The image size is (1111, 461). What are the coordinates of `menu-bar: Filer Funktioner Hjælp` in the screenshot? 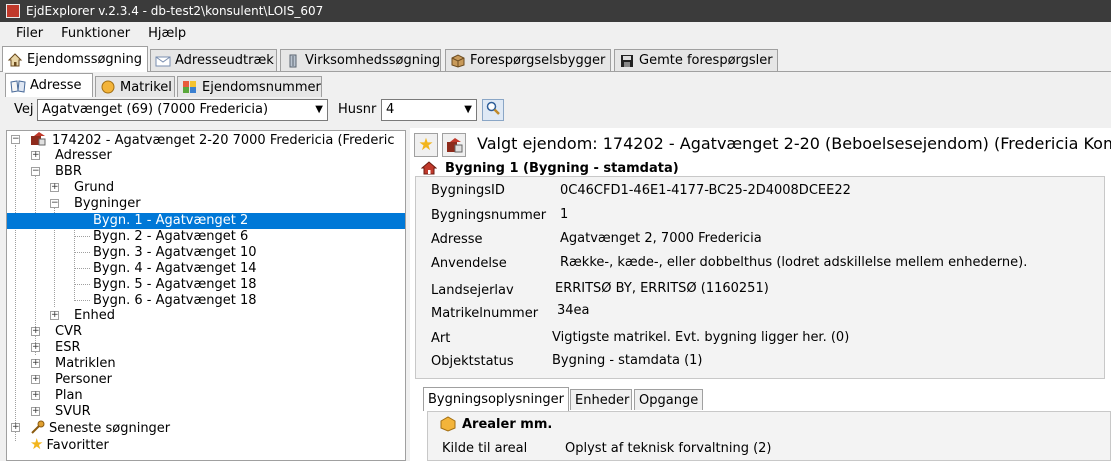 It's located at (555, 33).